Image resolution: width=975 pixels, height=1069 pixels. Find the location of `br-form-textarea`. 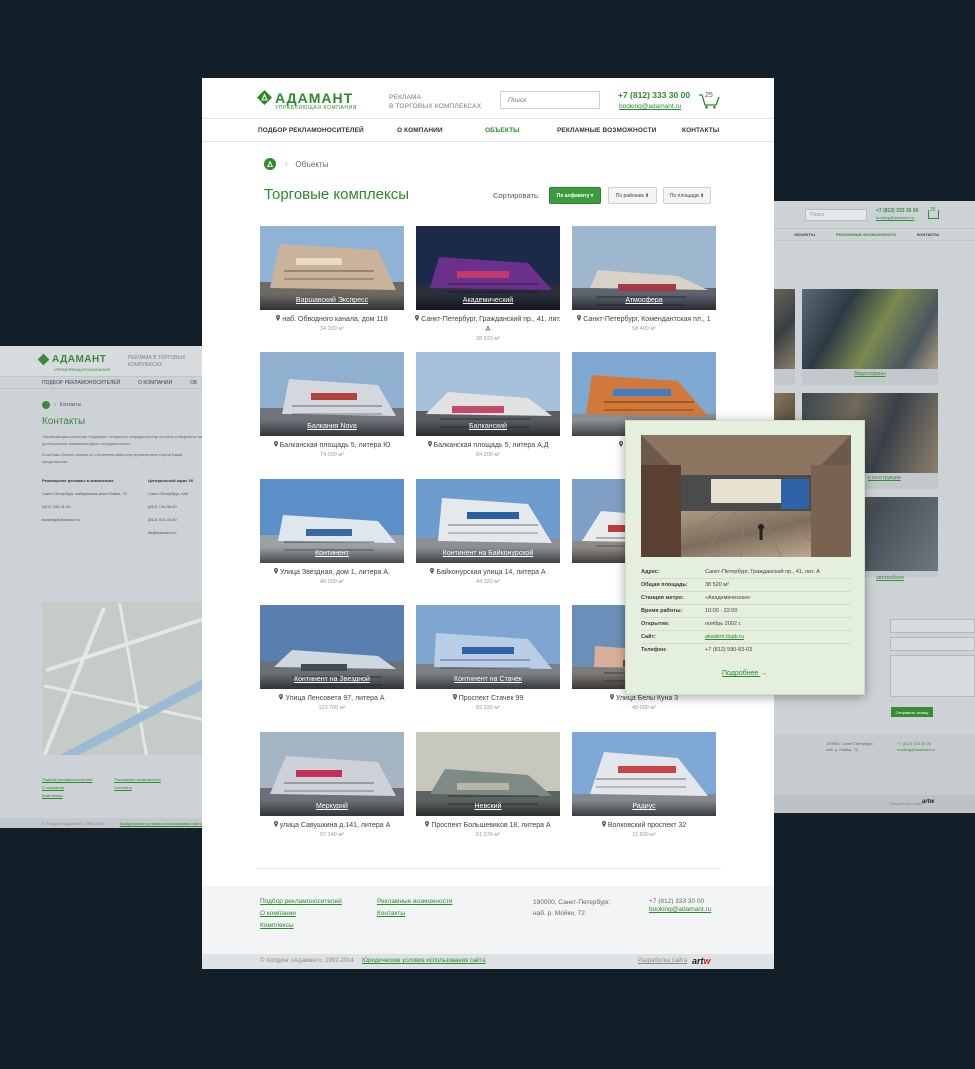

br-form-textarea is located at coordinates (932, 676).